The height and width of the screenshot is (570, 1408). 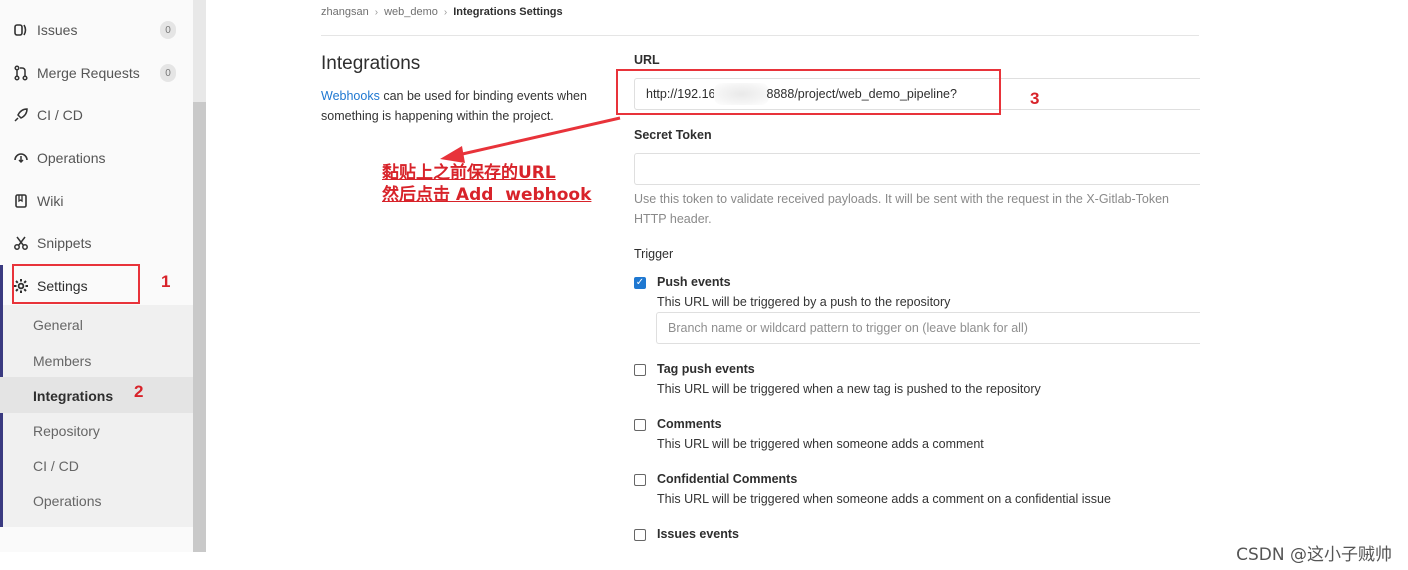 What do you see at coordinates (469, 173) in the screenshot?
I see `annotation-instruction-line1: 黏贴上之前保存的URL` at bounding box center [469, 173].